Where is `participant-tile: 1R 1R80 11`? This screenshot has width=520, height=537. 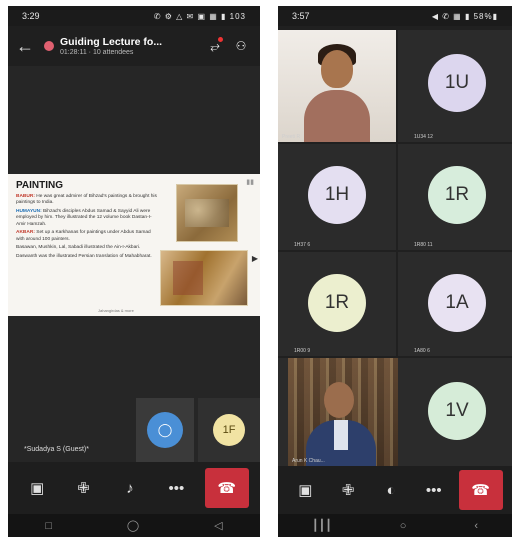
participant-tile: 1R 1R80 11 is located at coordinates (455, 197).